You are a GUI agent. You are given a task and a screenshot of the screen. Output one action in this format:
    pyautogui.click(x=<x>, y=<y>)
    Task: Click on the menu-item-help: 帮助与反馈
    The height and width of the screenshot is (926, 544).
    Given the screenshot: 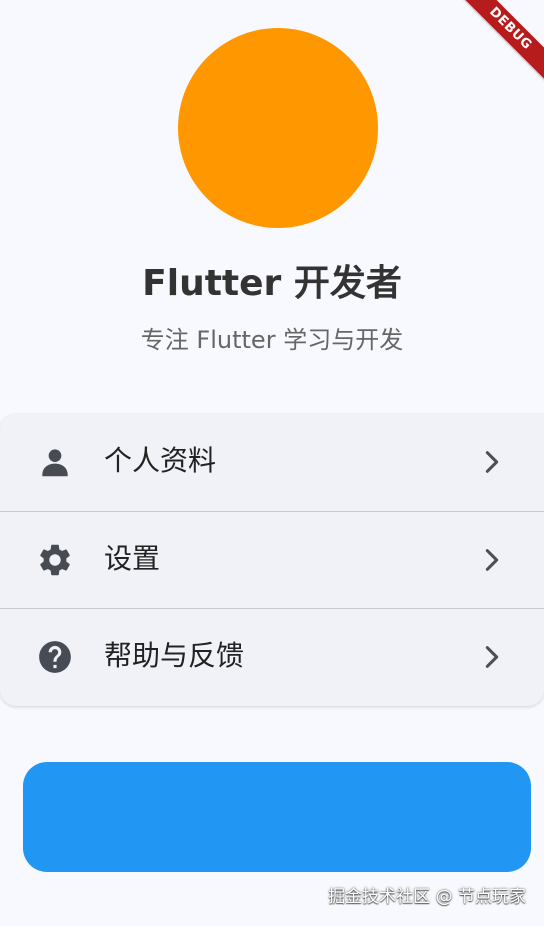 What is the action you would take?
    pyautogui.click(x=272, y=657)
    